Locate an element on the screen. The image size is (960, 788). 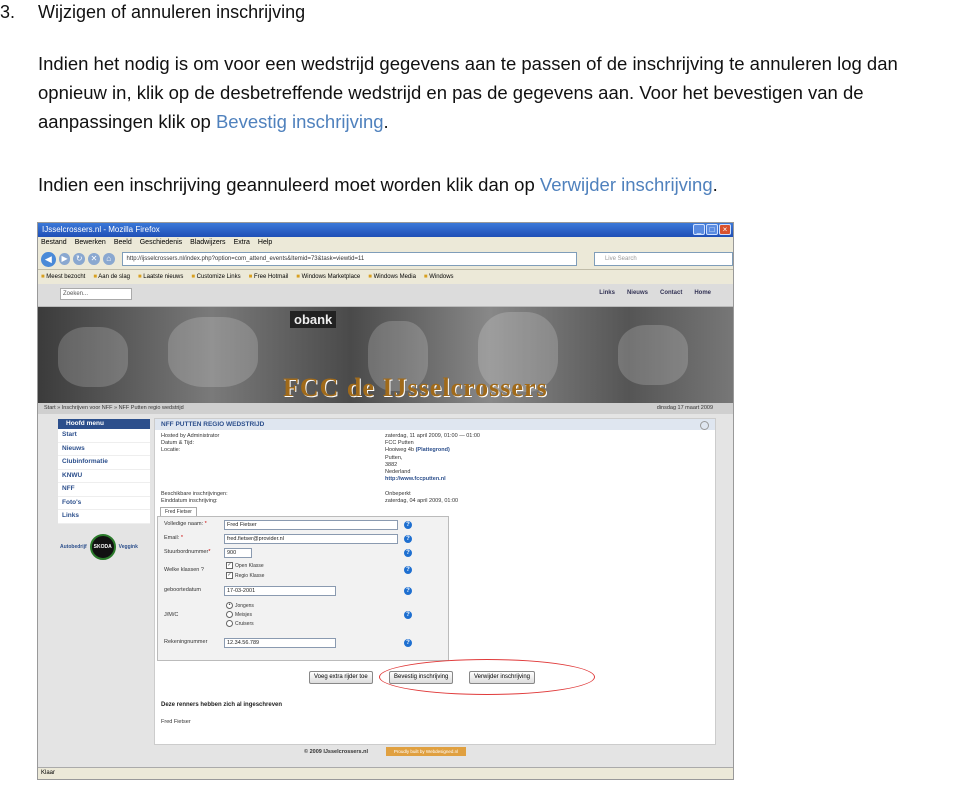
bookmark-item: Meest bezocht is located at coordinates (63, 277).